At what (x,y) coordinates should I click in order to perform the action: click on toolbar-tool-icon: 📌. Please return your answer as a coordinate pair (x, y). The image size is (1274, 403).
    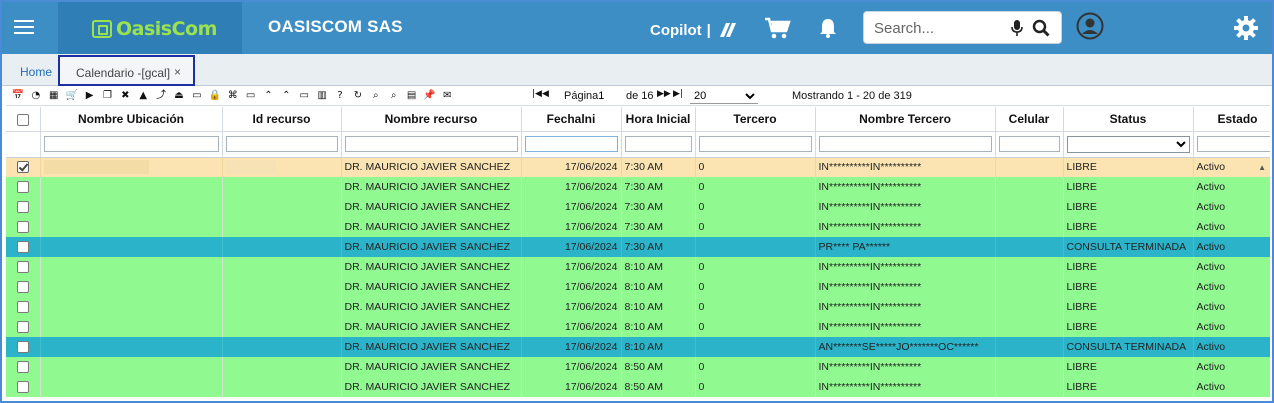
    Looking at the image, I should click on (429, 96).